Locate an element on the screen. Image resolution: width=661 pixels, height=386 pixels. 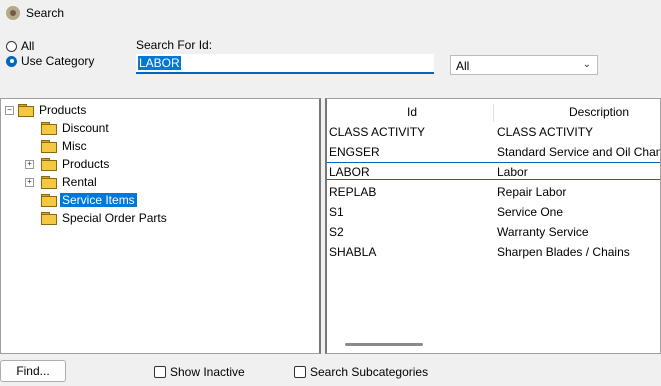
tree-node-discount: Discount is located at coordinates (76, 128).